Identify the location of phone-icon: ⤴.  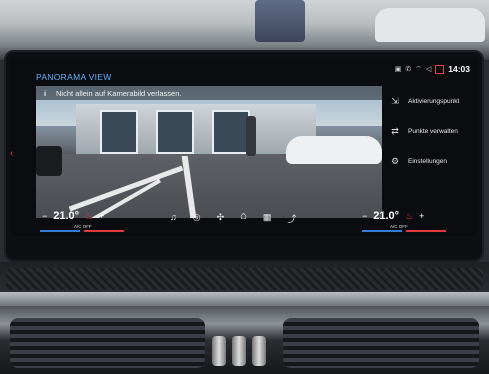
(291, 218).